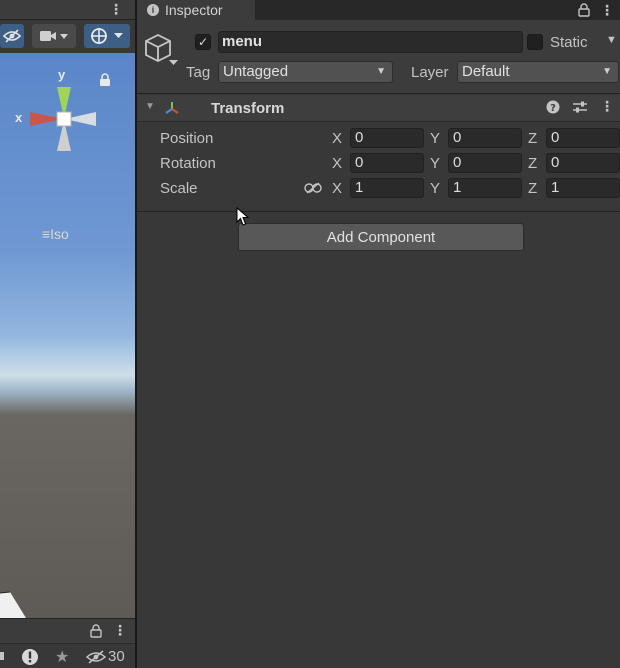  I want to click on hidden-objects-icon, so click(96, 657).